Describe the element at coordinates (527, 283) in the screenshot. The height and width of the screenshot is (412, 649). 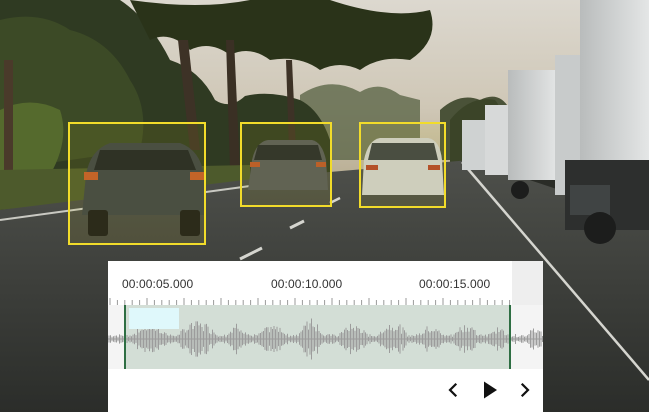
I see `ruler-end-fade` at that location.